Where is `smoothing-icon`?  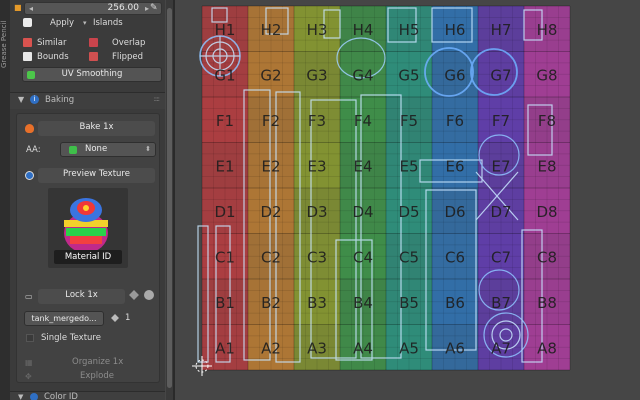 smoothing-icon is located at coordinates (31, 75).